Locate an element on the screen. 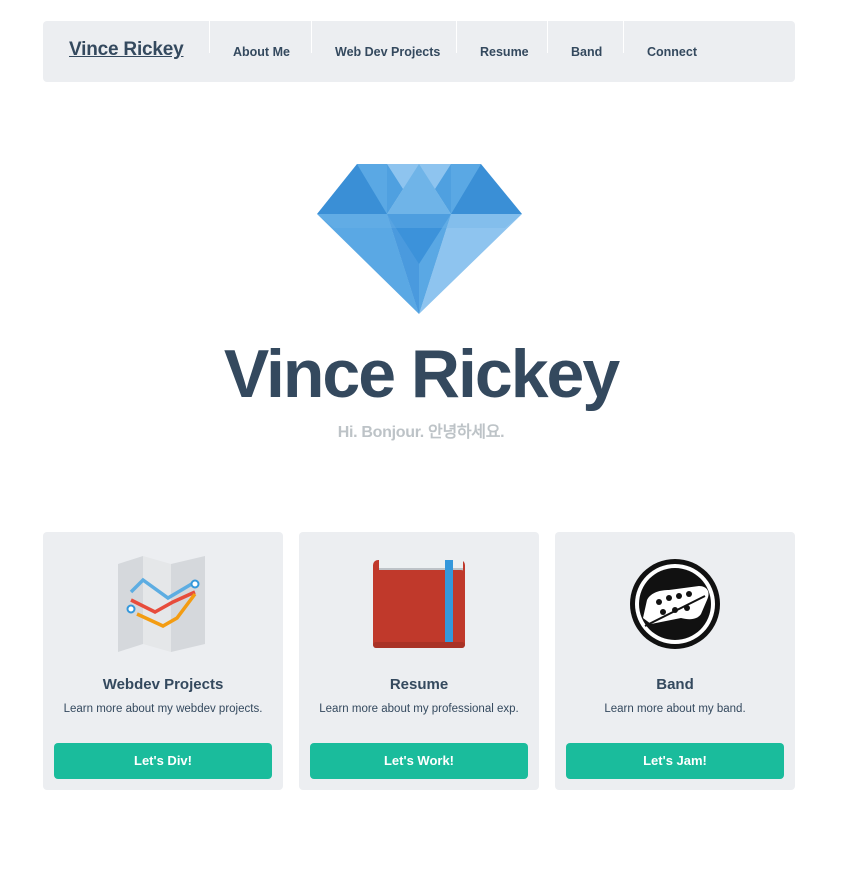 Image resolution: width=842 pixels, height=888 pixels. diamond-icon is located at coordinates (419, 241).